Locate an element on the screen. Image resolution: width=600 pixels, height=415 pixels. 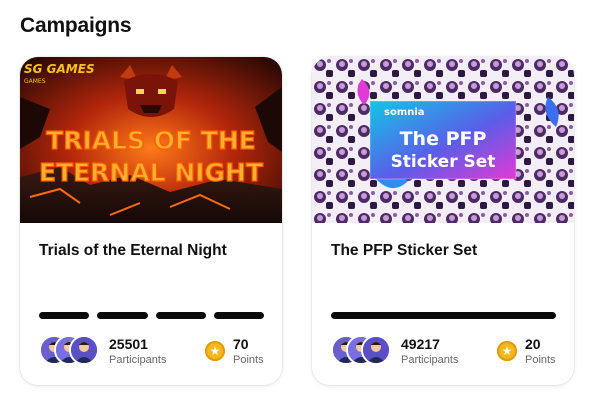
points-value: 70 is located at coordinates (241, 344).